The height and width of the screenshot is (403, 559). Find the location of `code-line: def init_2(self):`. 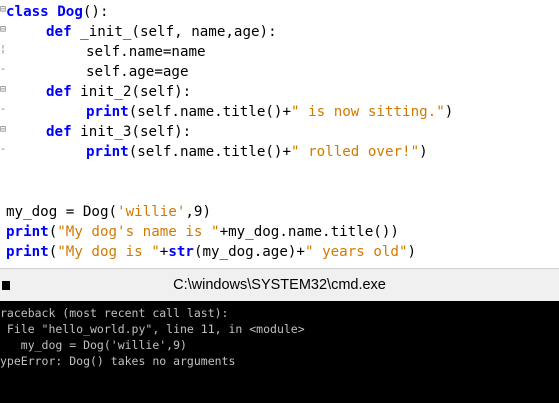

code-line: def init_2(self): is located at coordinates (118, 92).